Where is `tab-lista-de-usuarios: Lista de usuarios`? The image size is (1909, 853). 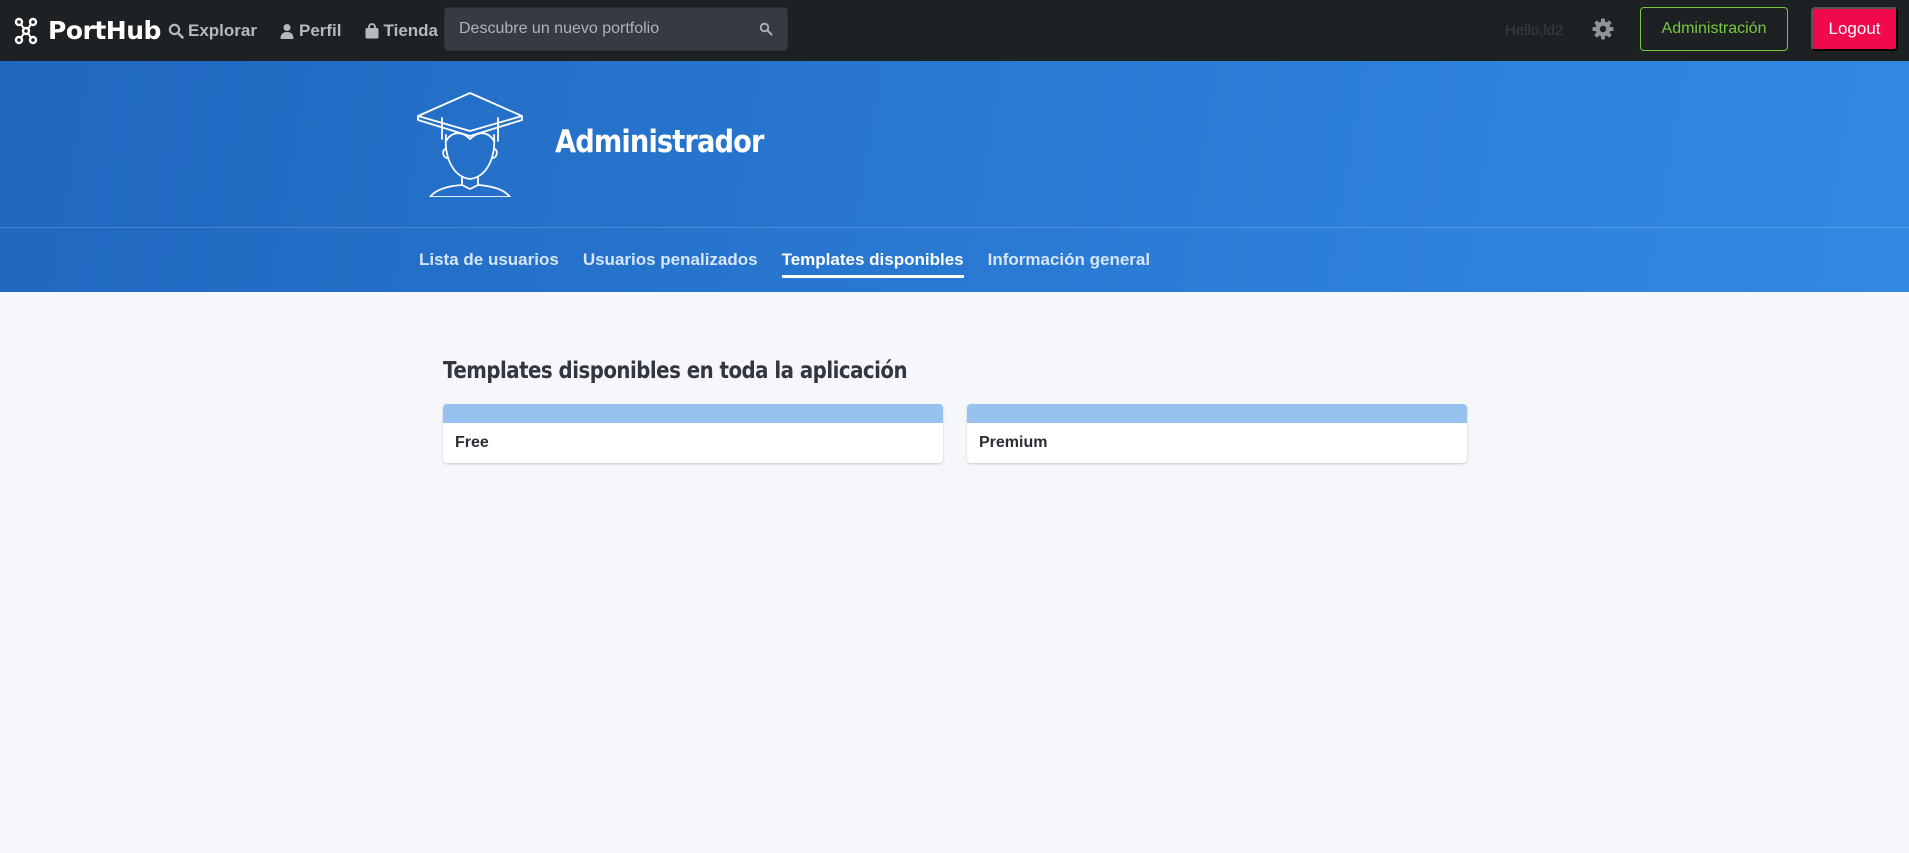 tab-lista-de-usuarios: Lista de usuarios is located at coordinates (489, 264).